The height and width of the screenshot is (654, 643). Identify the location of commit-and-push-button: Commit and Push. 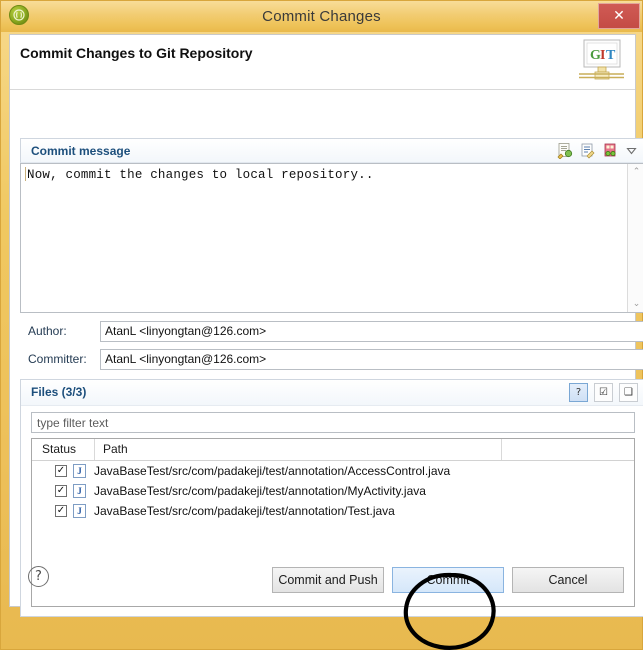
(328, 580).